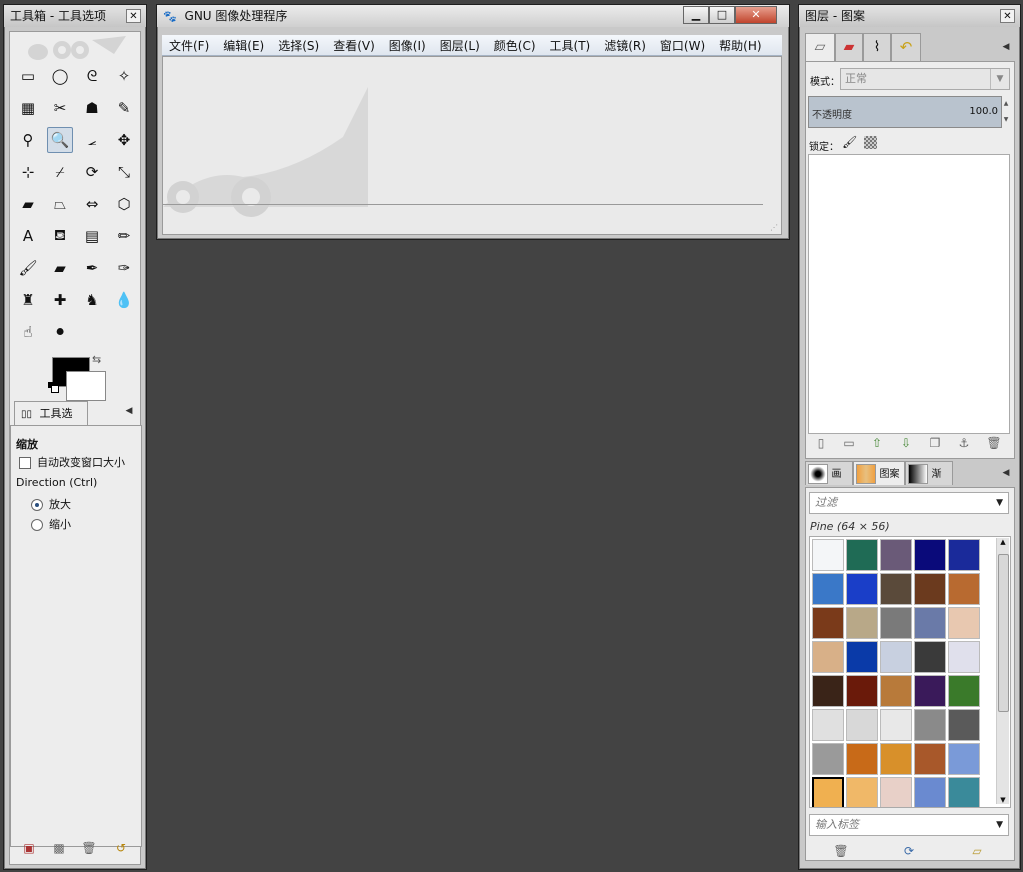  I want to click on ellipse-select-icon: ◯, so click(60, 76).